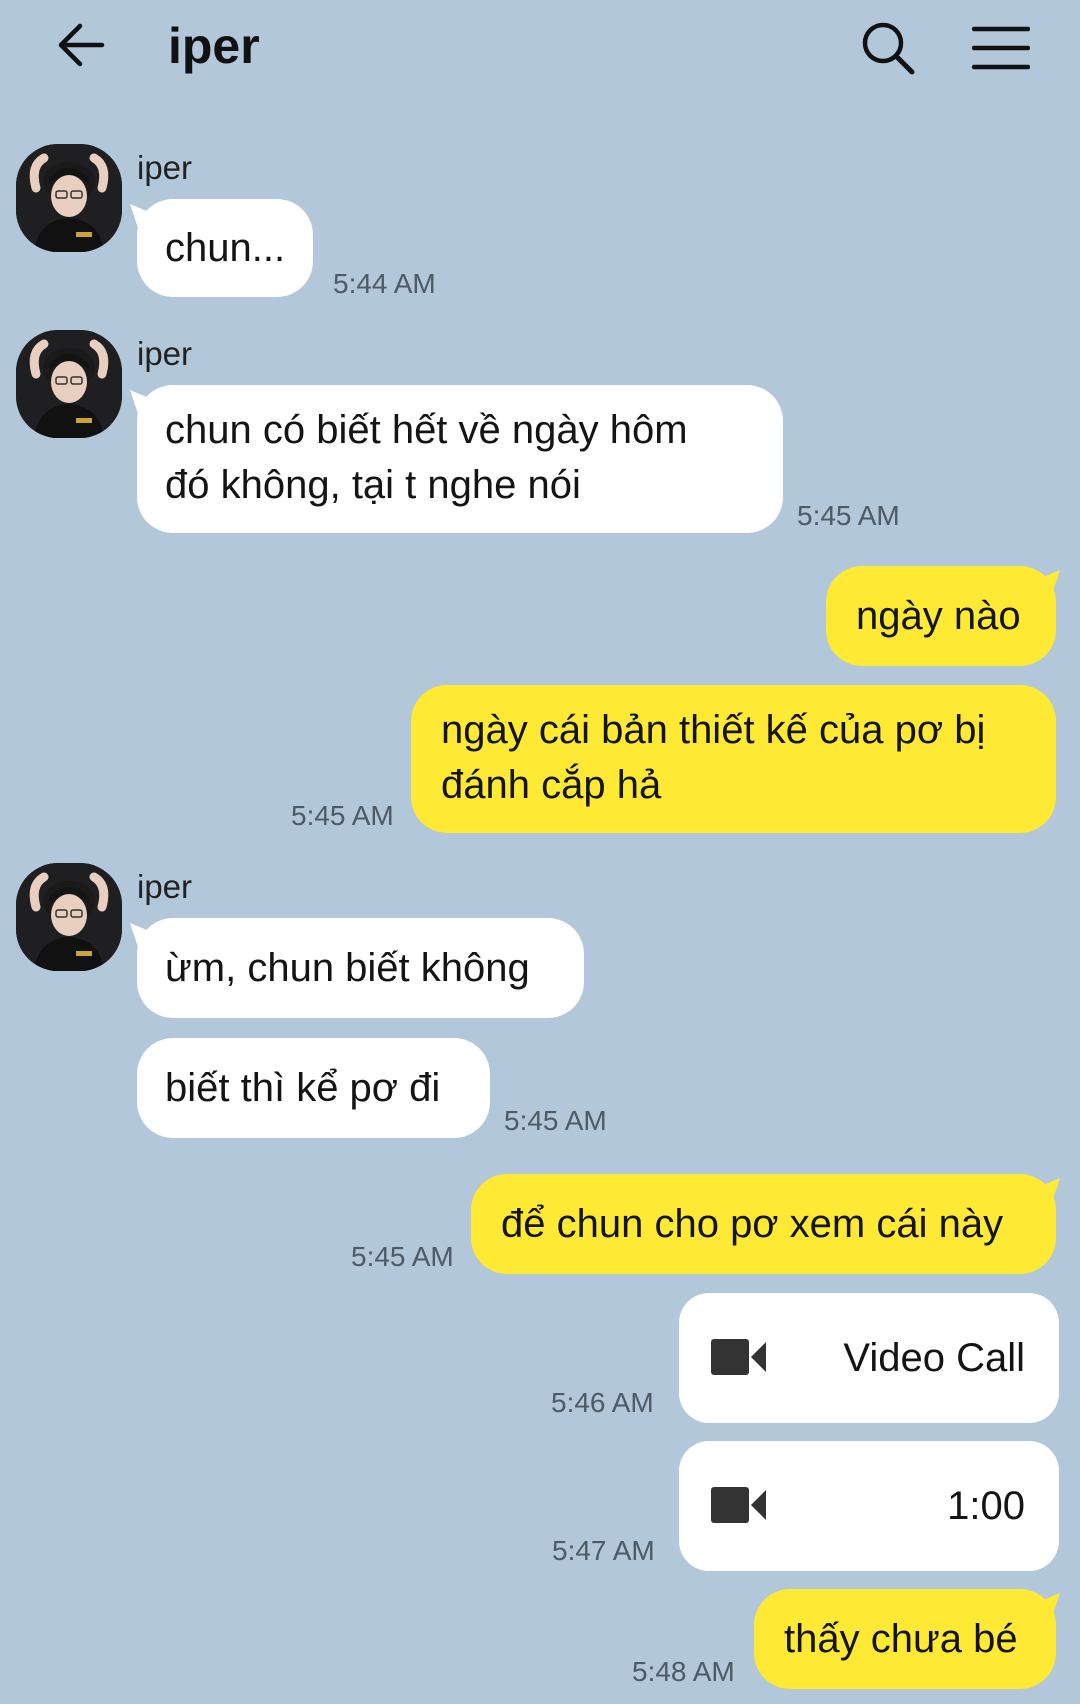 Image resolution: width=1080 pixels, height=1704 pixels. I want to click on video-call-card: 1:00, so click(869, 1506).